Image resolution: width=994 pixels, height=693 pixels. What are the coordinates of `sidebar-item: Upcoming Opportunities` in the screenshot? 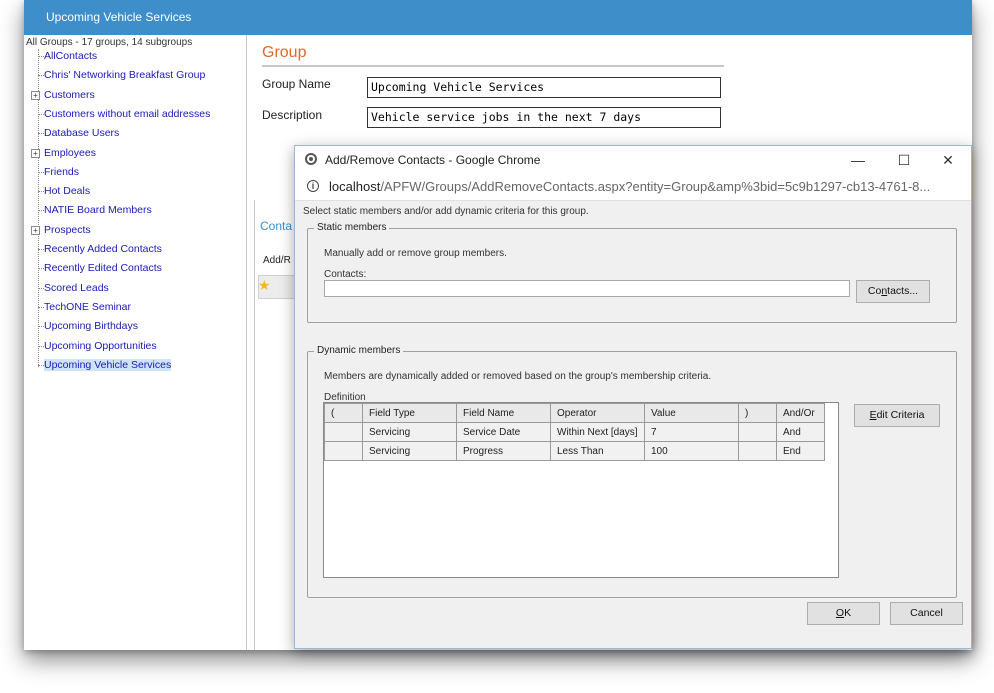 It's located at (97, 346).